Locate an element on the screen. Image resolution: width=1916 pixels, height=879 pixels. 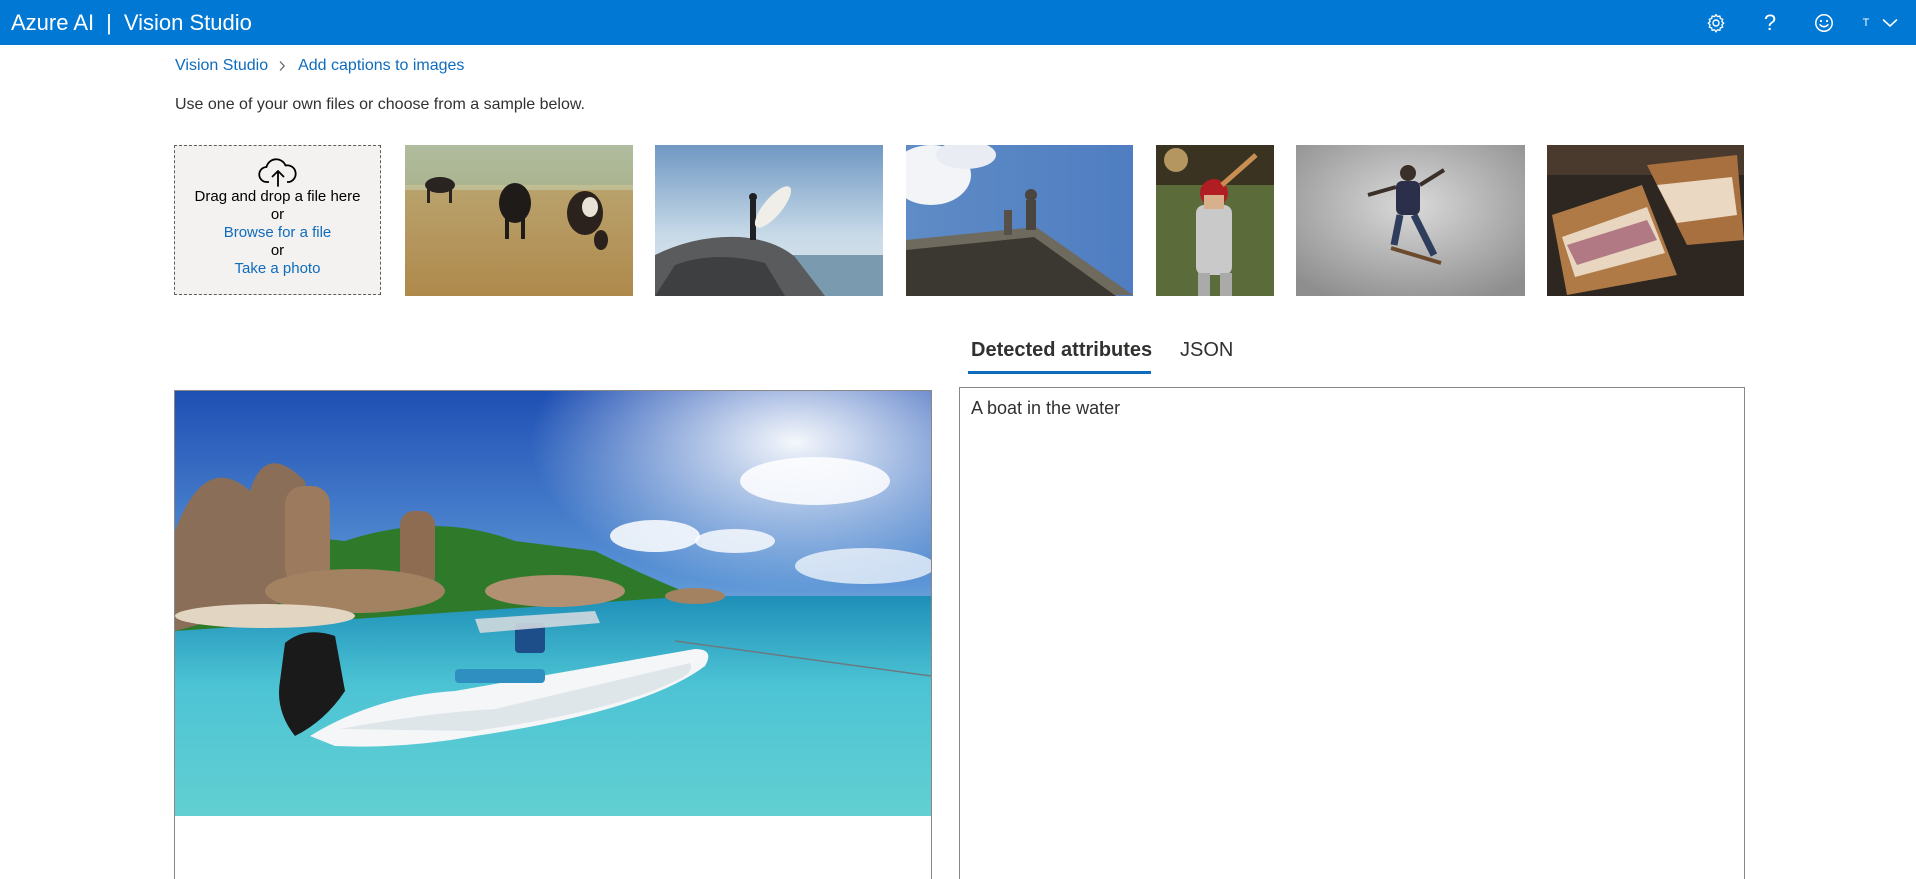
gear-icon is located at coordinates (1716, 23).